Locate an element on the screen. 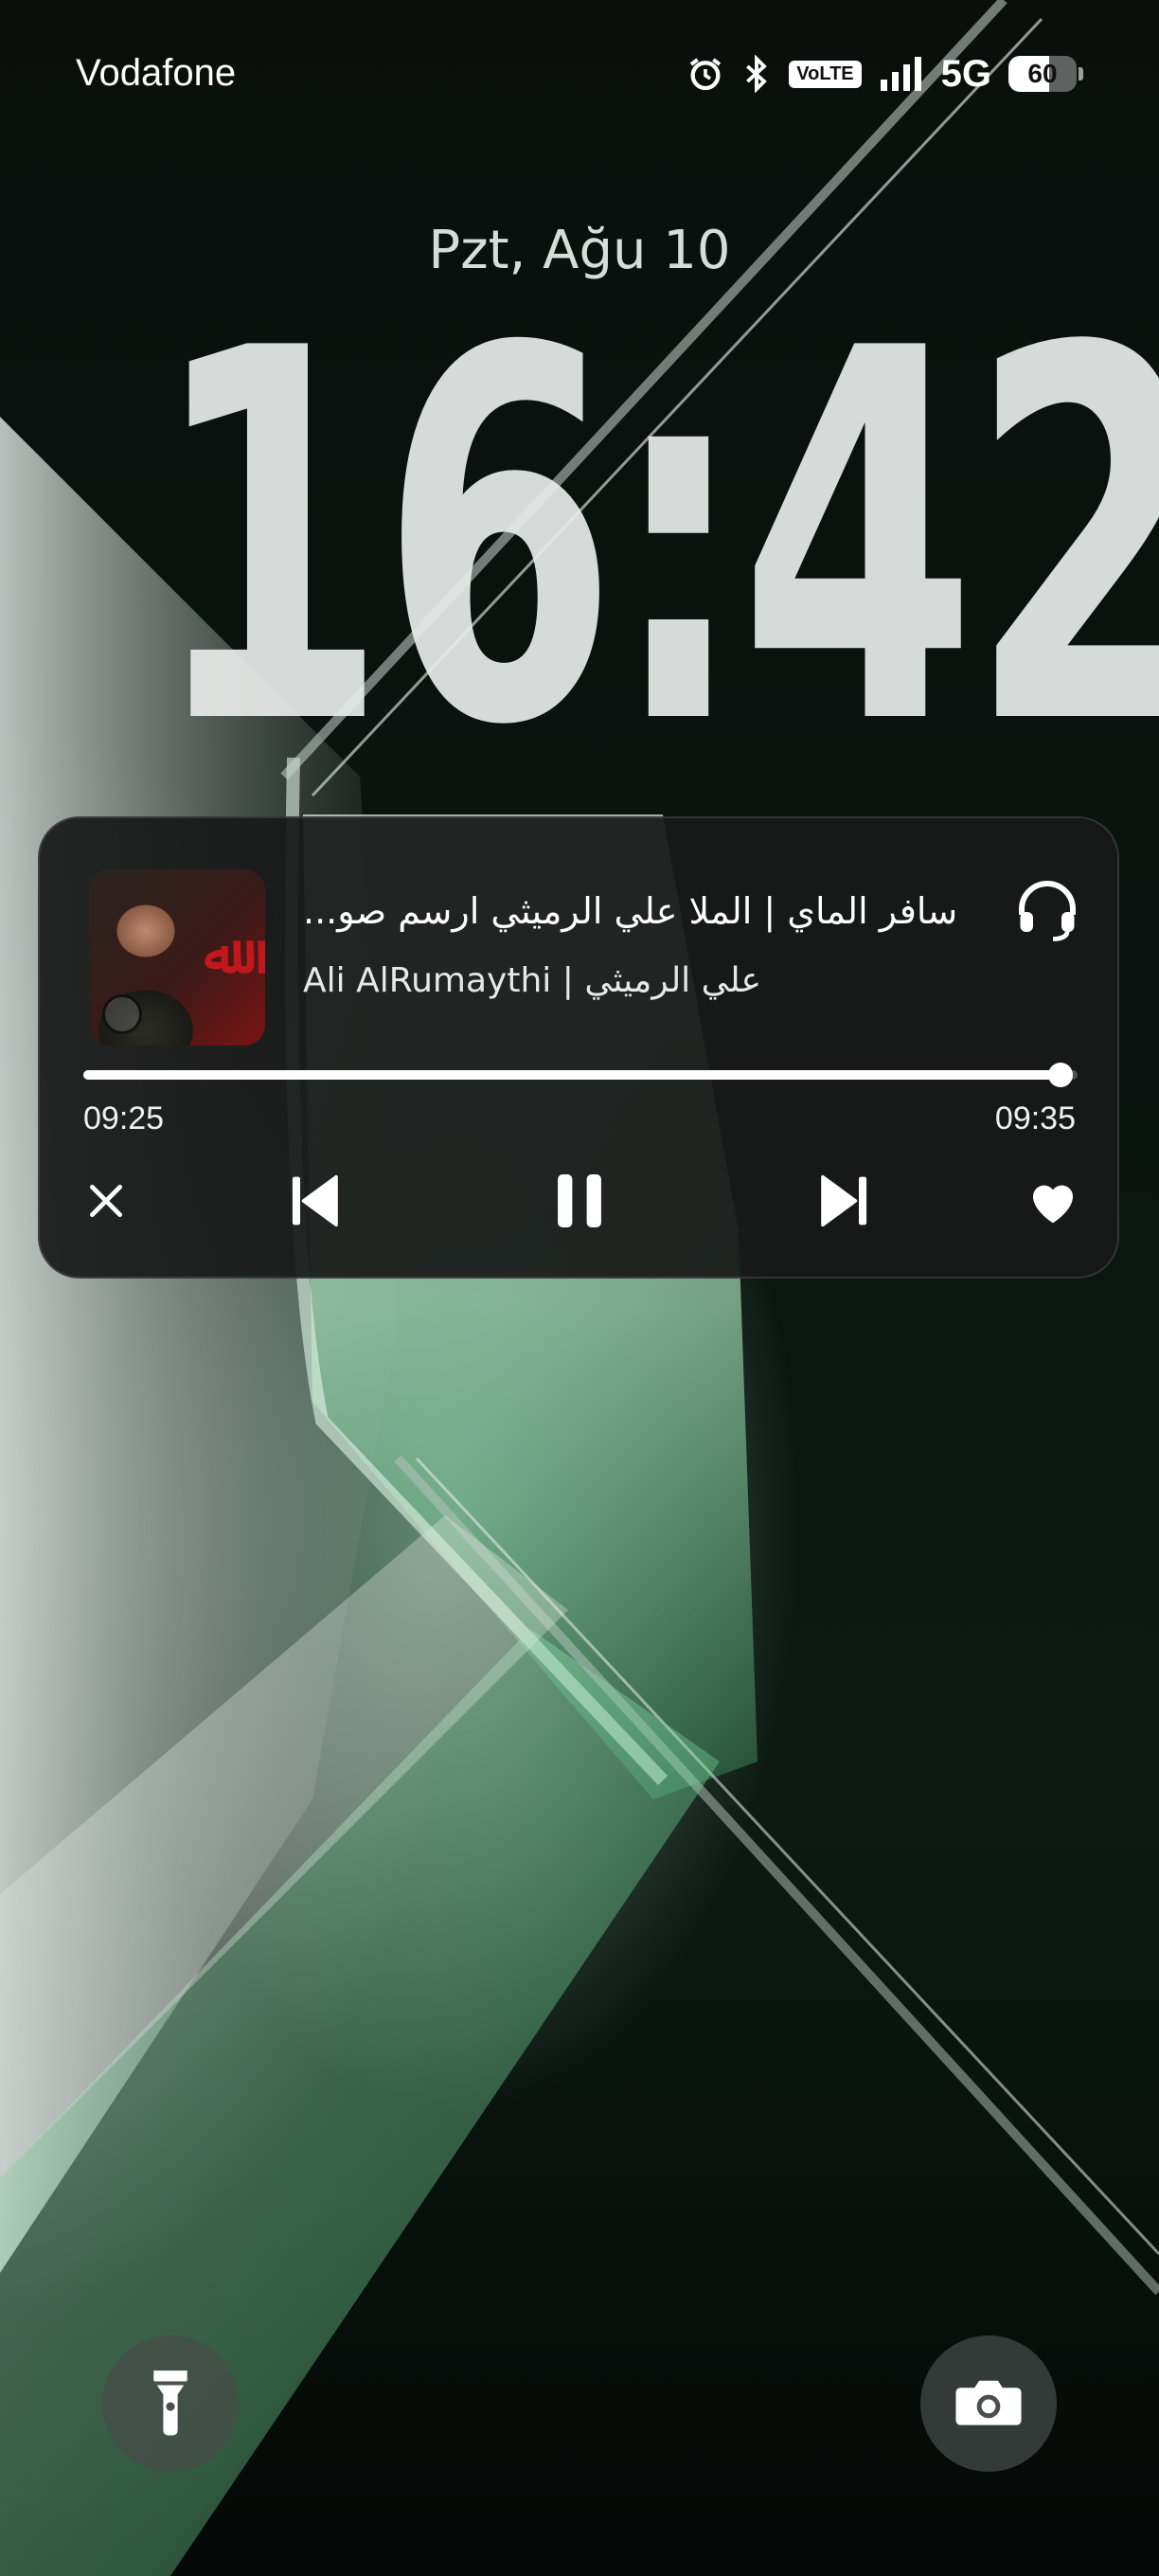  track-artist: Ali AlRumaythi | علي الرميثي is located at coordinates (532, 980).